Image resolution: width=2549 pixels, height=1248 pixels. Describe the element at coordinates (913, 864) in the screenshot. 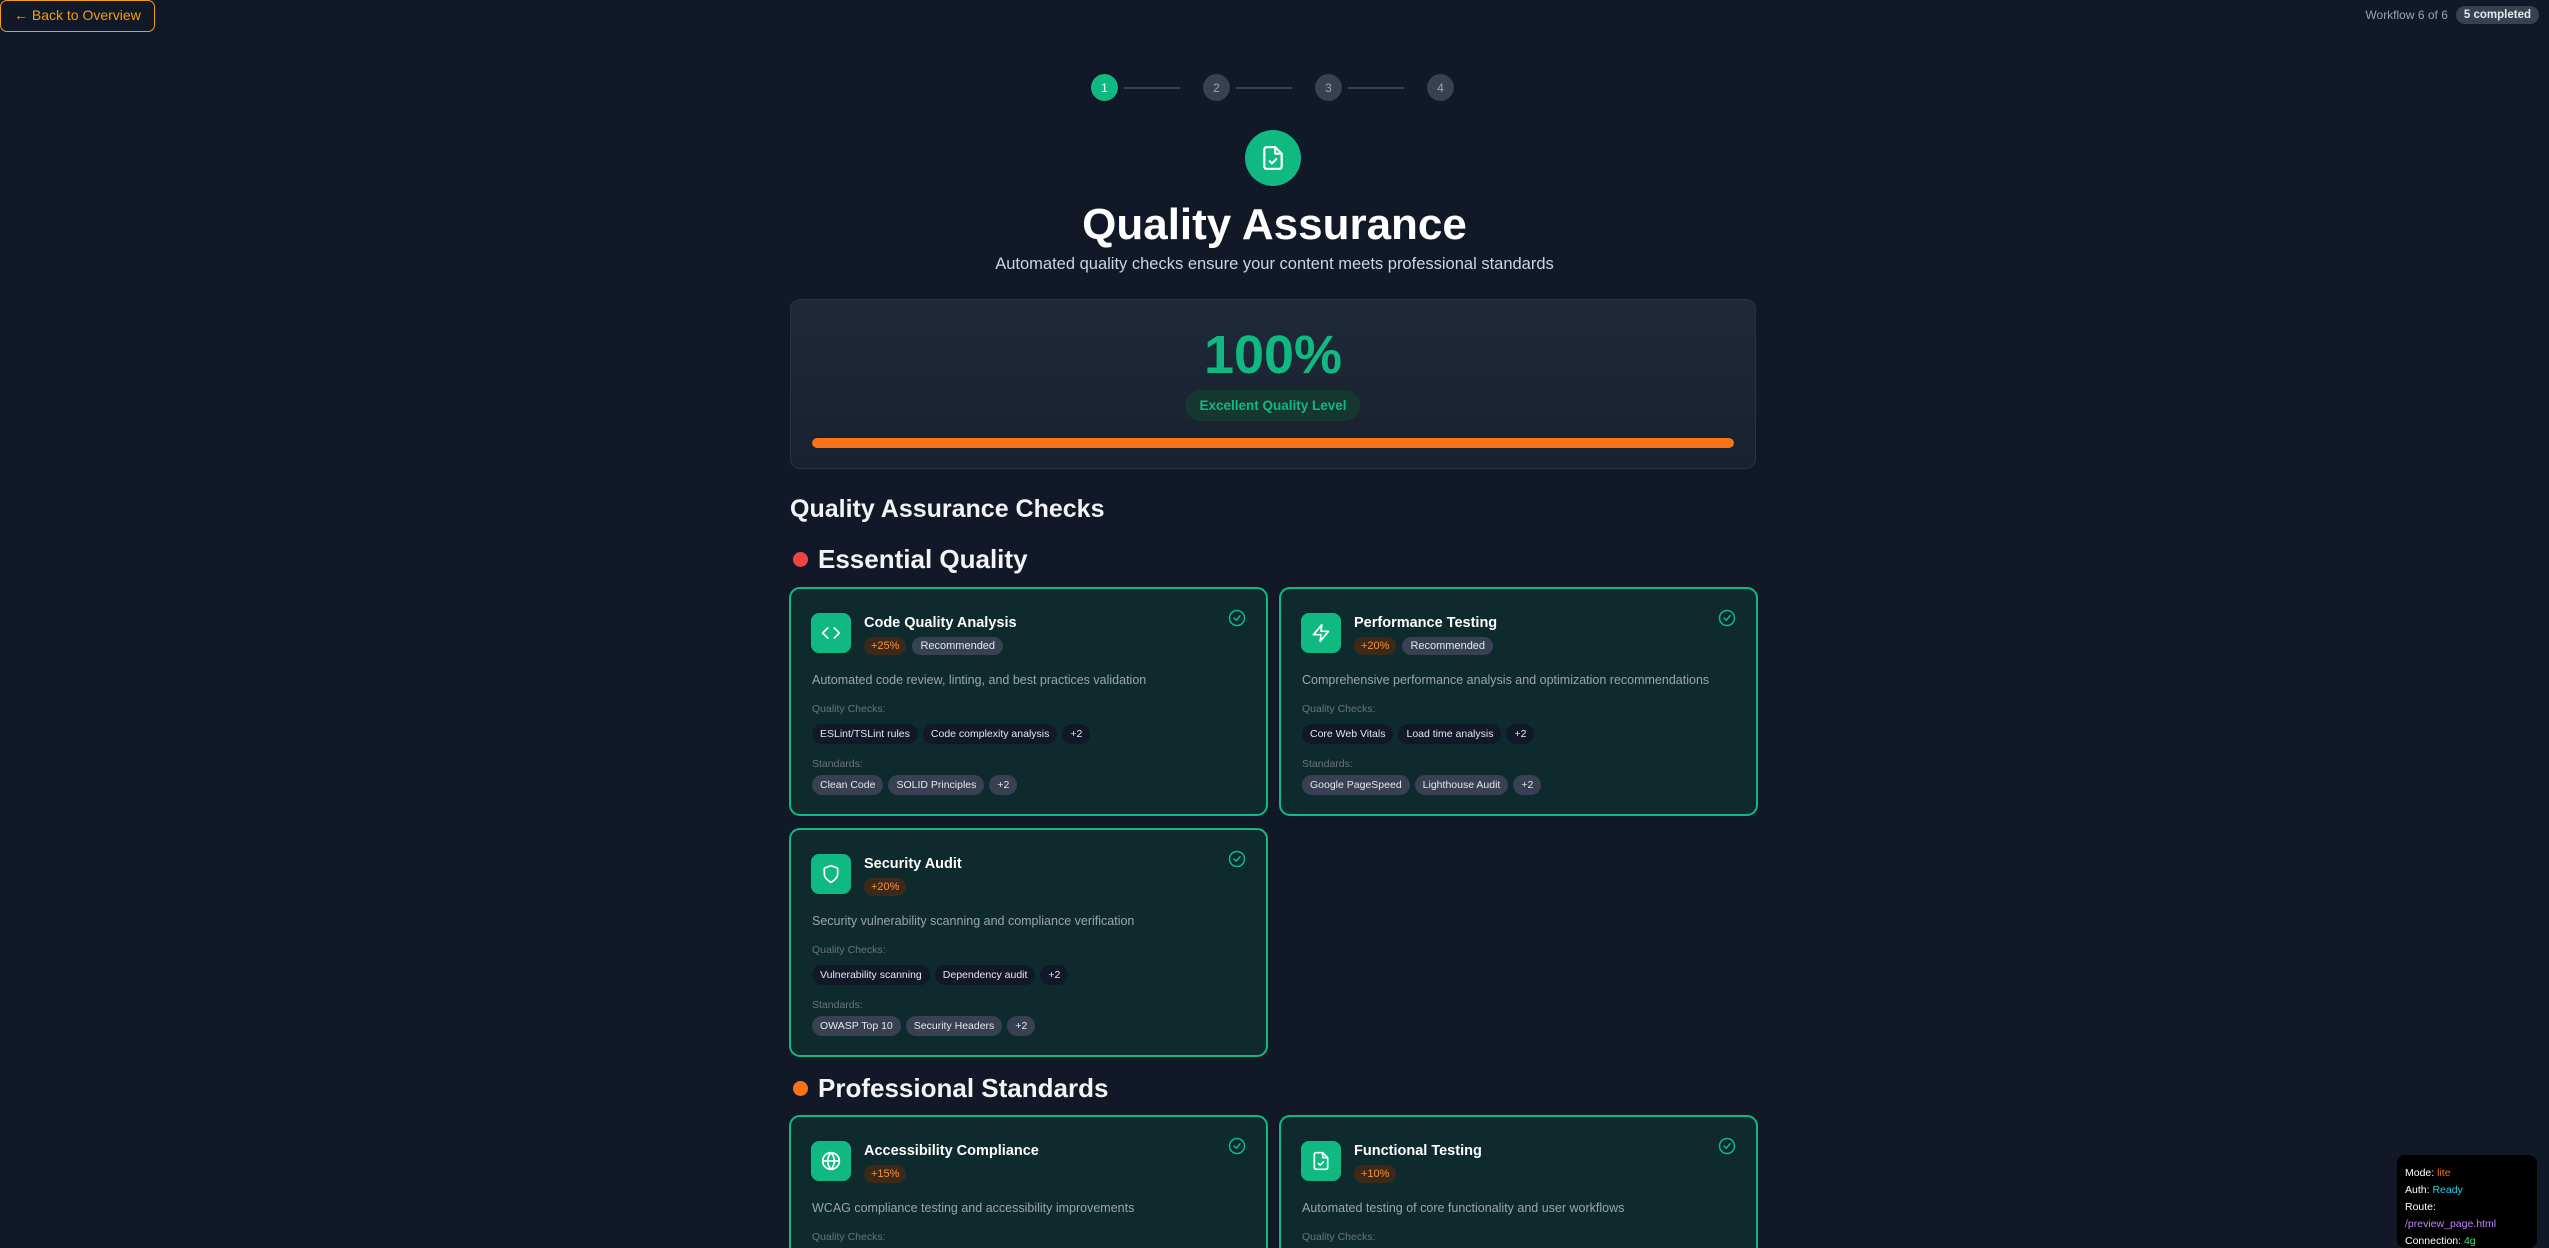

I see `card-title: Security Audit` at that location.